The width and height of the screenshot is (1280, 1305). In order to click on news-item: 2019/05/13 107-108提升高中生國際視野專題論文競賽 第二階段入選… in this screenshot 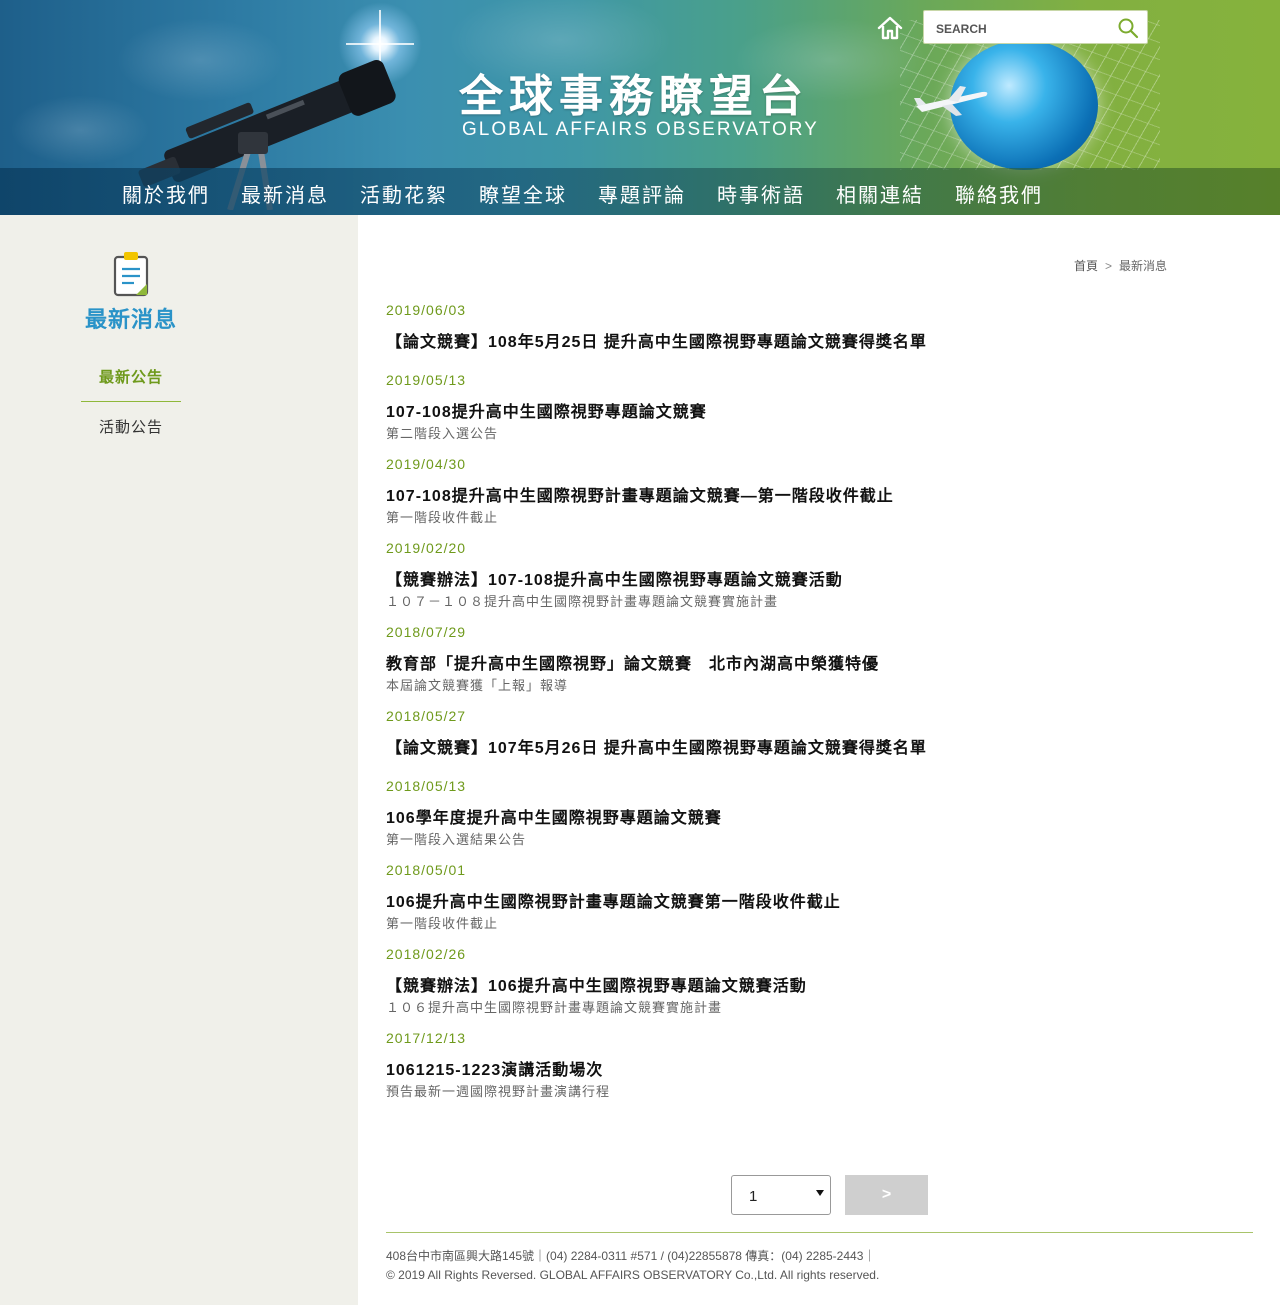, I will do `click(826, 414)`.